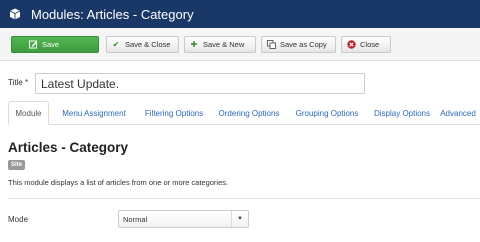  I want to click on cube-icon, so click(15, 14).